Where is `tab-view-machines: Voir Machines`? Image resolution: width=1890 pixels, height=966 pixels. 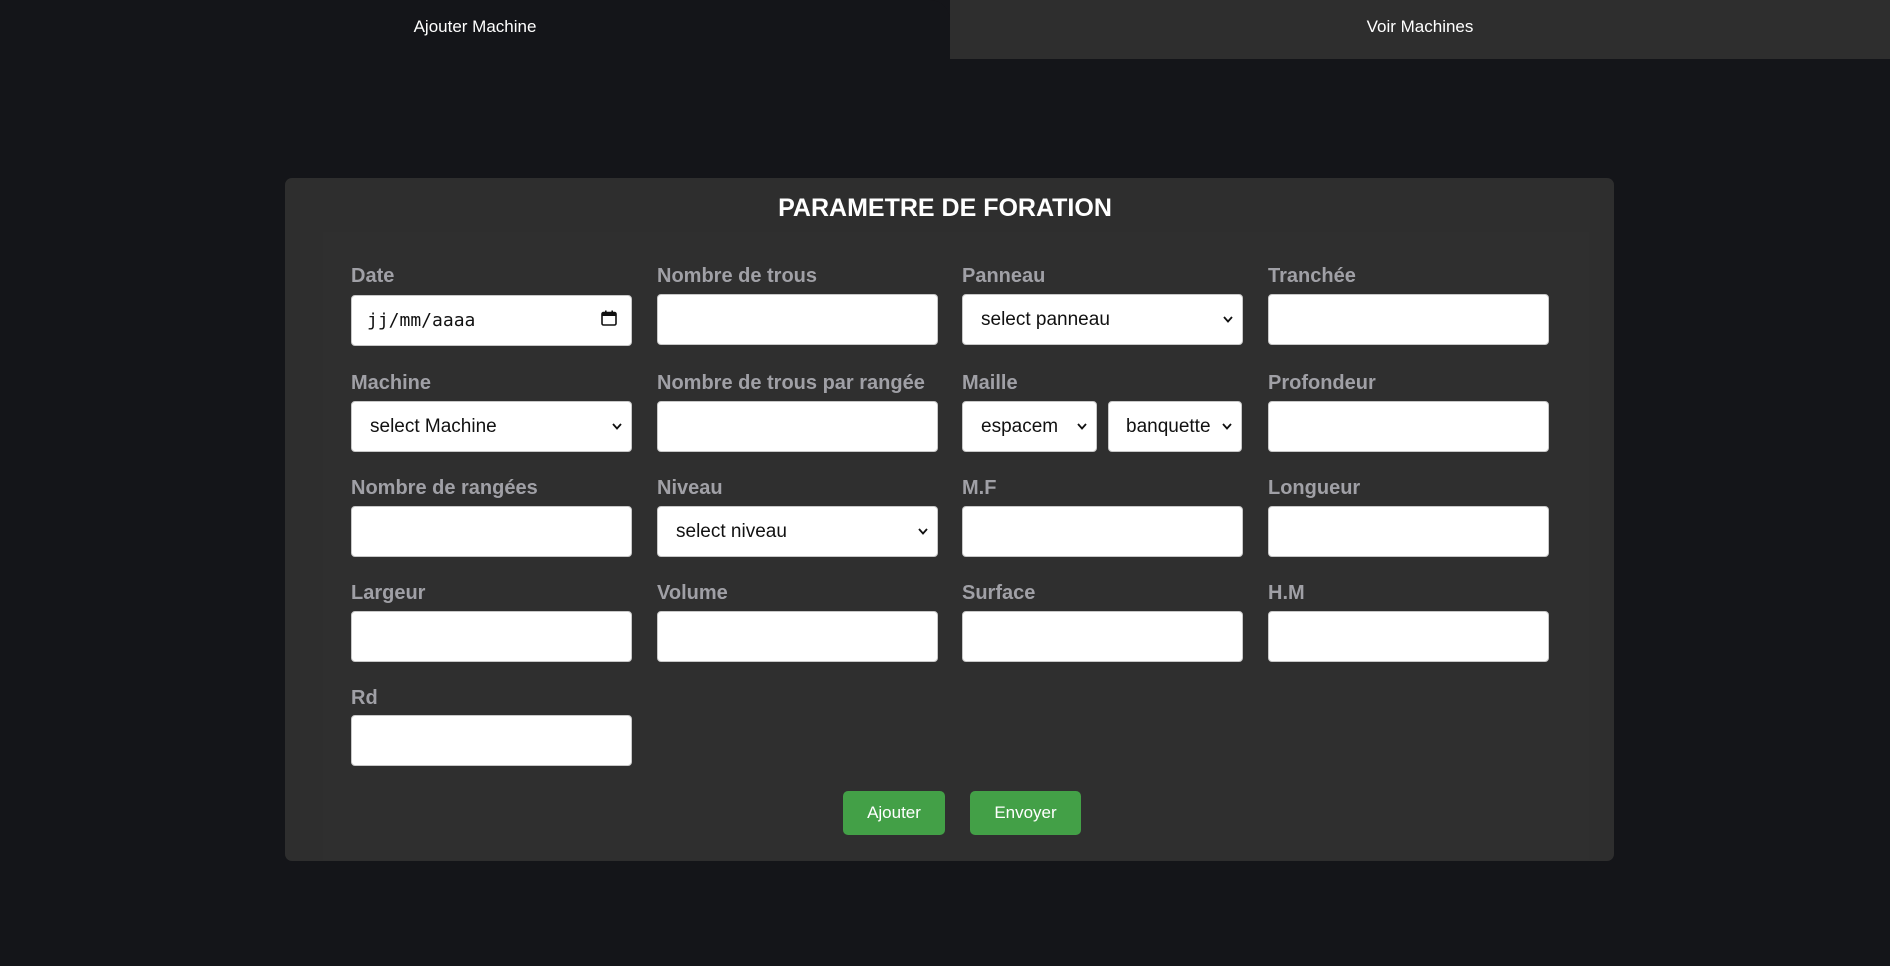 tab-view-machines: Voir Machines is located at coordinates (1420, 29).